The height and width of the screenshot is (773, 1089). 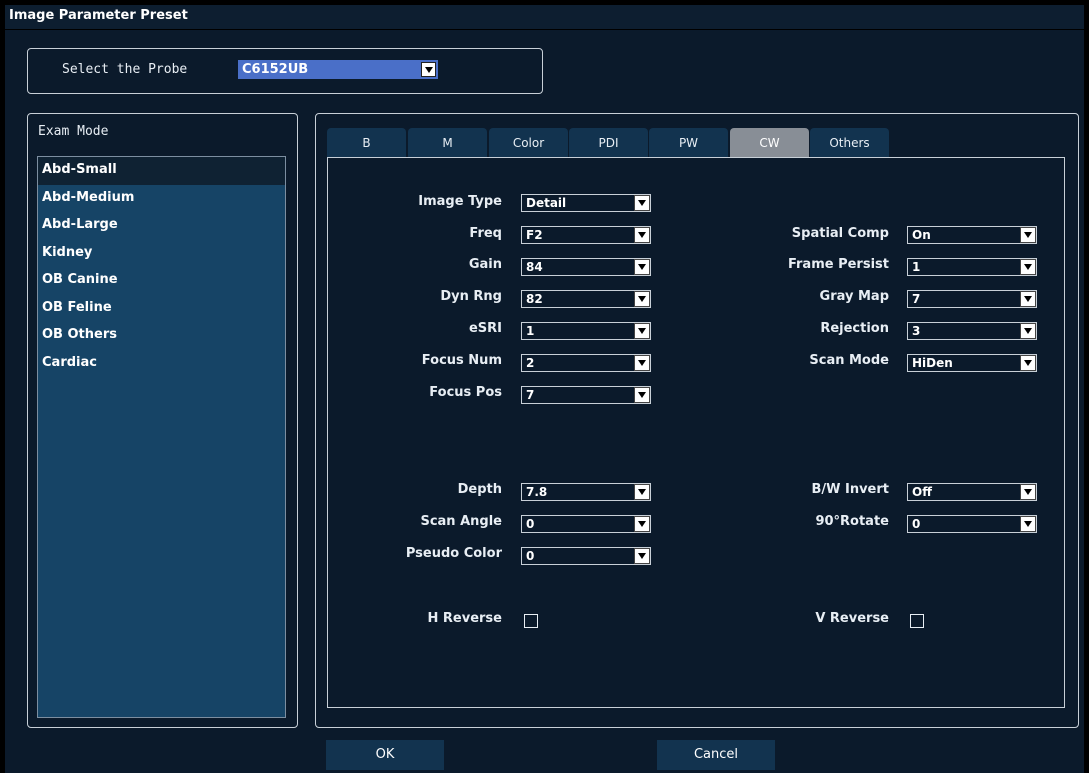 I want to click on list-item: Cardiac, so click(x=161, y=364).